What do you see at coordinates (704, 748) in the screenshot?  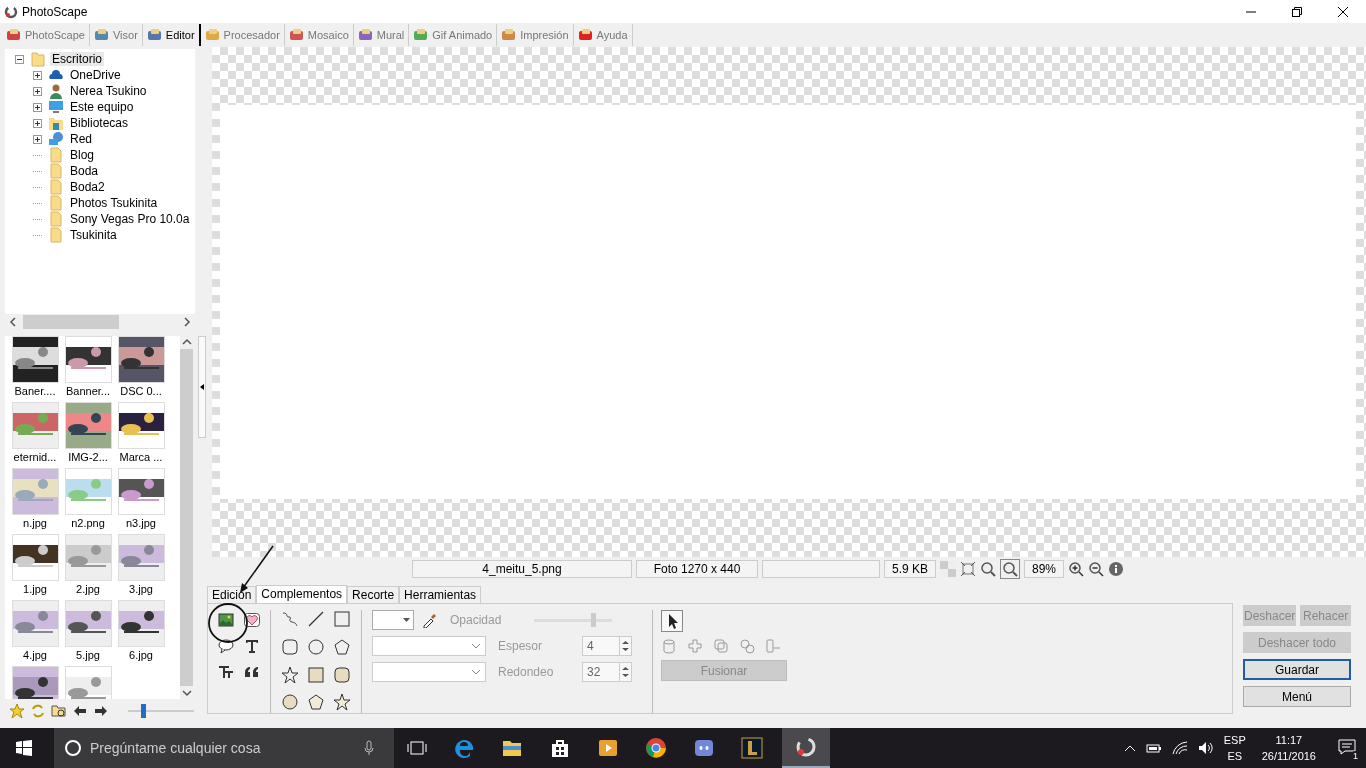 I see `chat-app-icon` at bounding box center [704, 748].